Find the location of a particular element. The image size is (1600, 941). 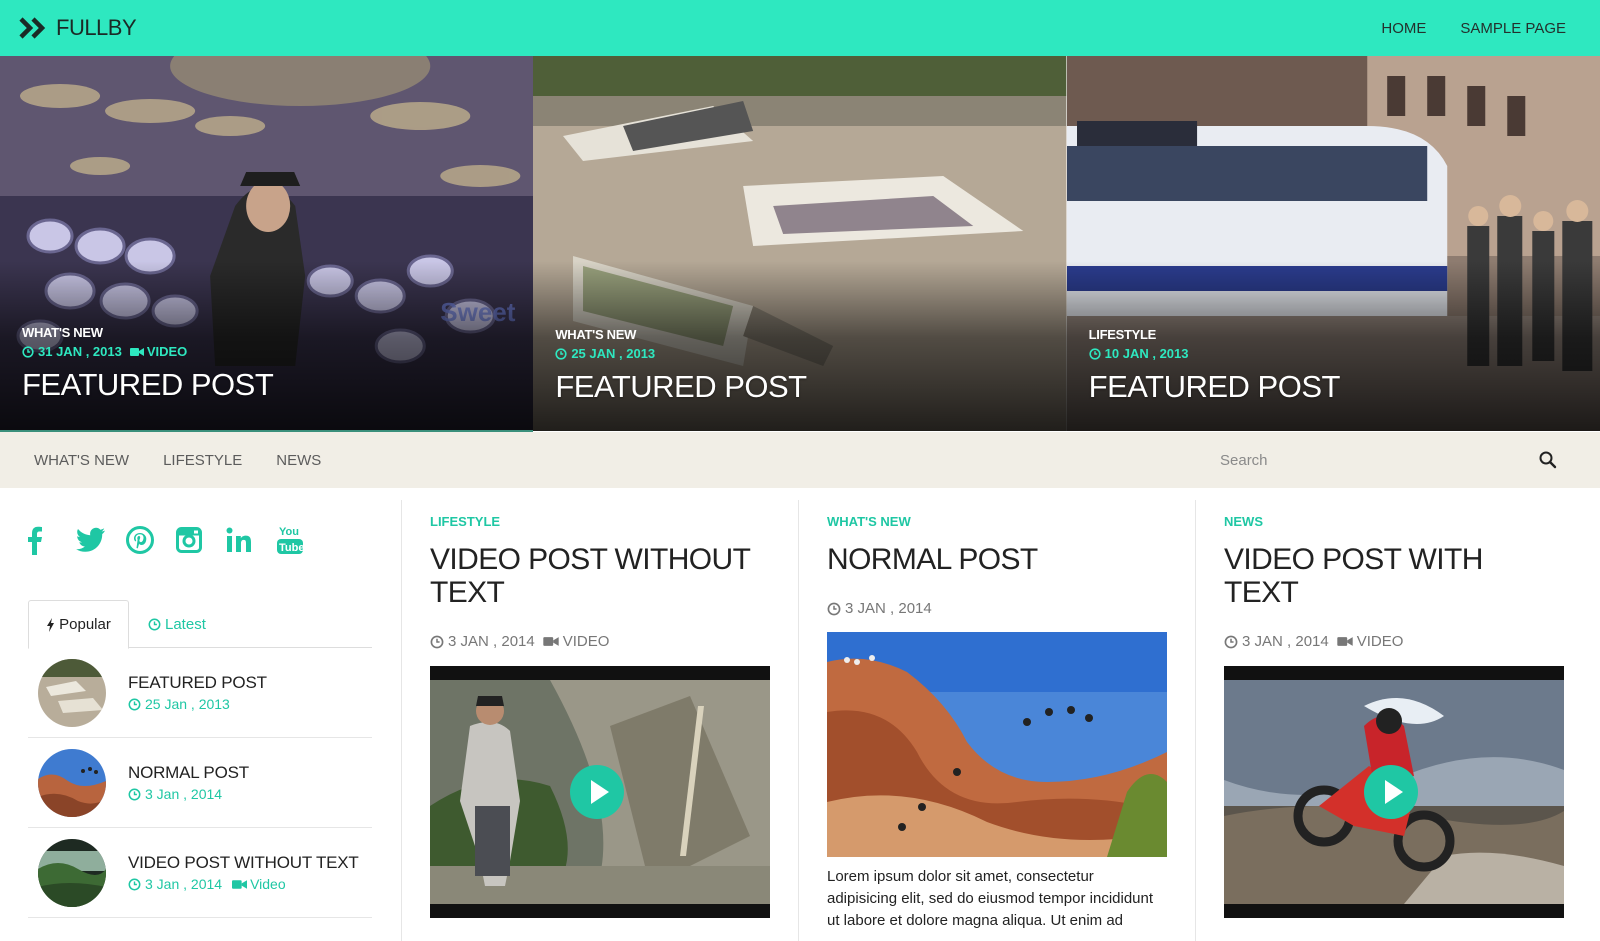

post-text: NORMAL POST 3 Jan , 2014 is located at coordinates (188, 782).